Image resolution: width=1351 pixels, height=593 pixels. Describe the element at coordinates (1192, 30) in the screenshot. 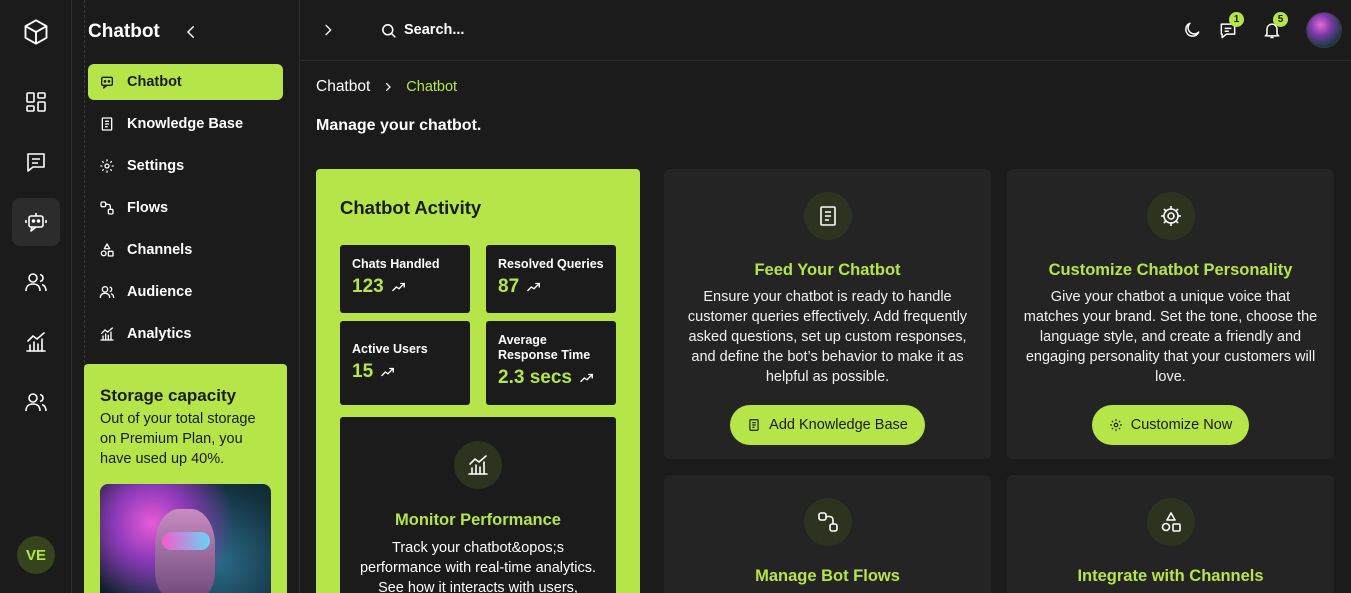

I see `moon-icon` at that location.